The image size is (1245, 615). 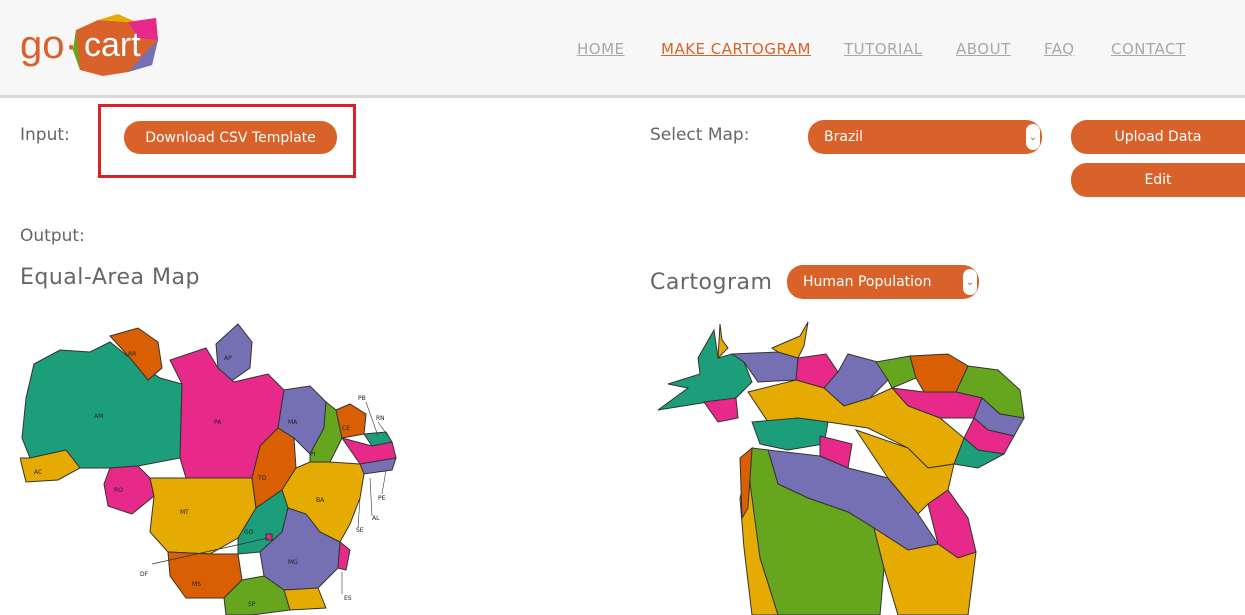 I want to click on map-label-mg: MG, so click(x=293, y=562).